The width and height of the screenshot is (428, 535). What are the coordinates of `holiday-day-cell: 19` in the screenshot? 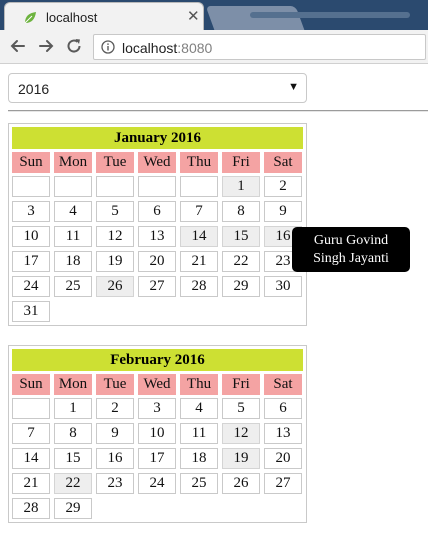 It's located at (241, 458).